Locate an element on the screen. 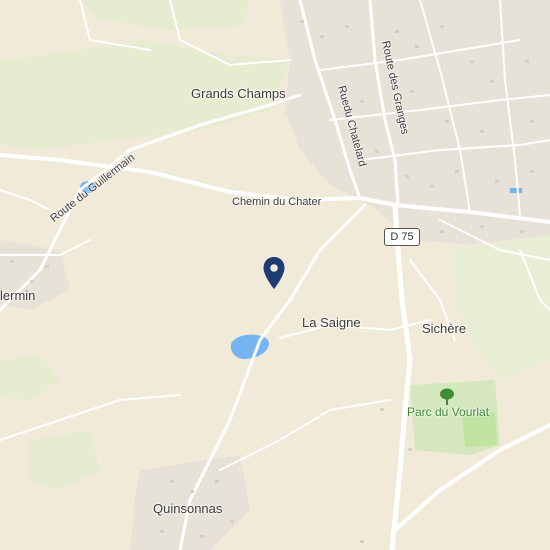 The image size is (550, 550). place-label-quinsonnas: Quinsonnas is located at coordinates (188, 508).